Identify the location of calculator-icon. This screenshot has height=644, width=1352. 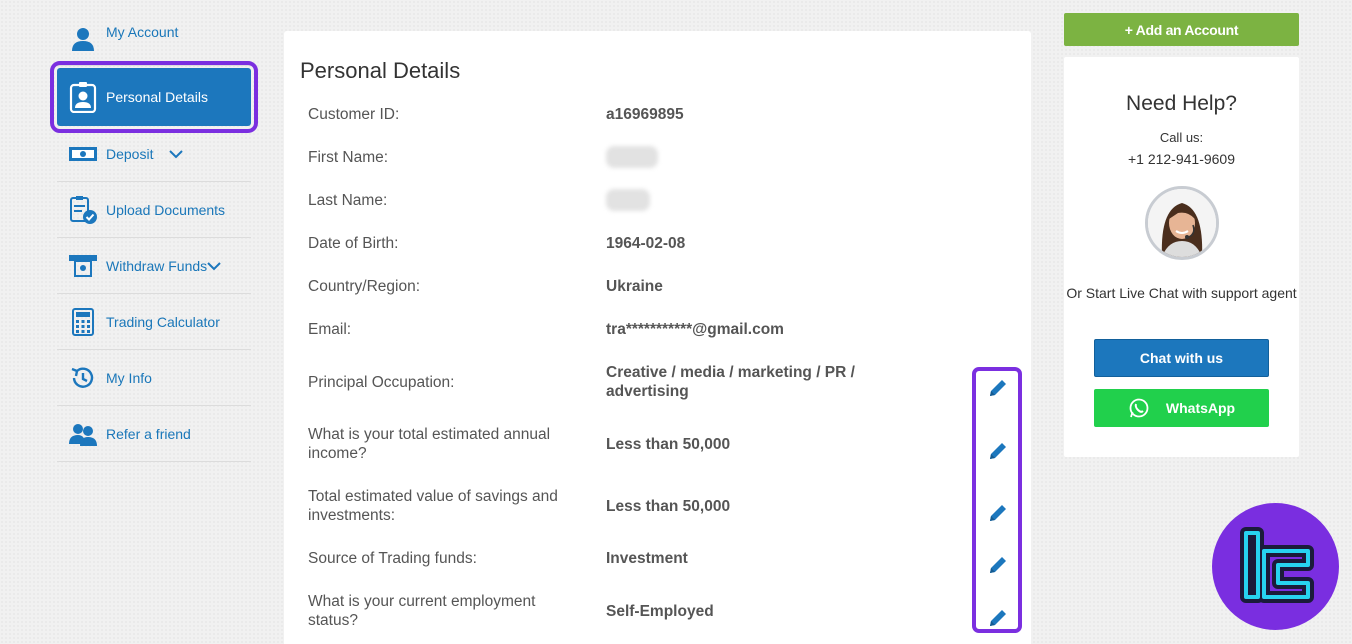
(83, 322).